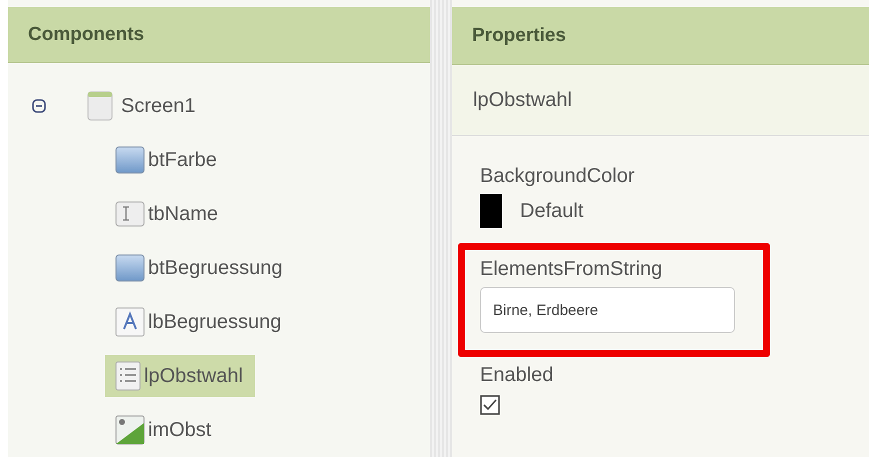 The image size is (869, 457). What do you see at coordinates (199, 322) in the screenshot?
I see `tree-item: lbBegruessung` at bounding box center [199, 322].